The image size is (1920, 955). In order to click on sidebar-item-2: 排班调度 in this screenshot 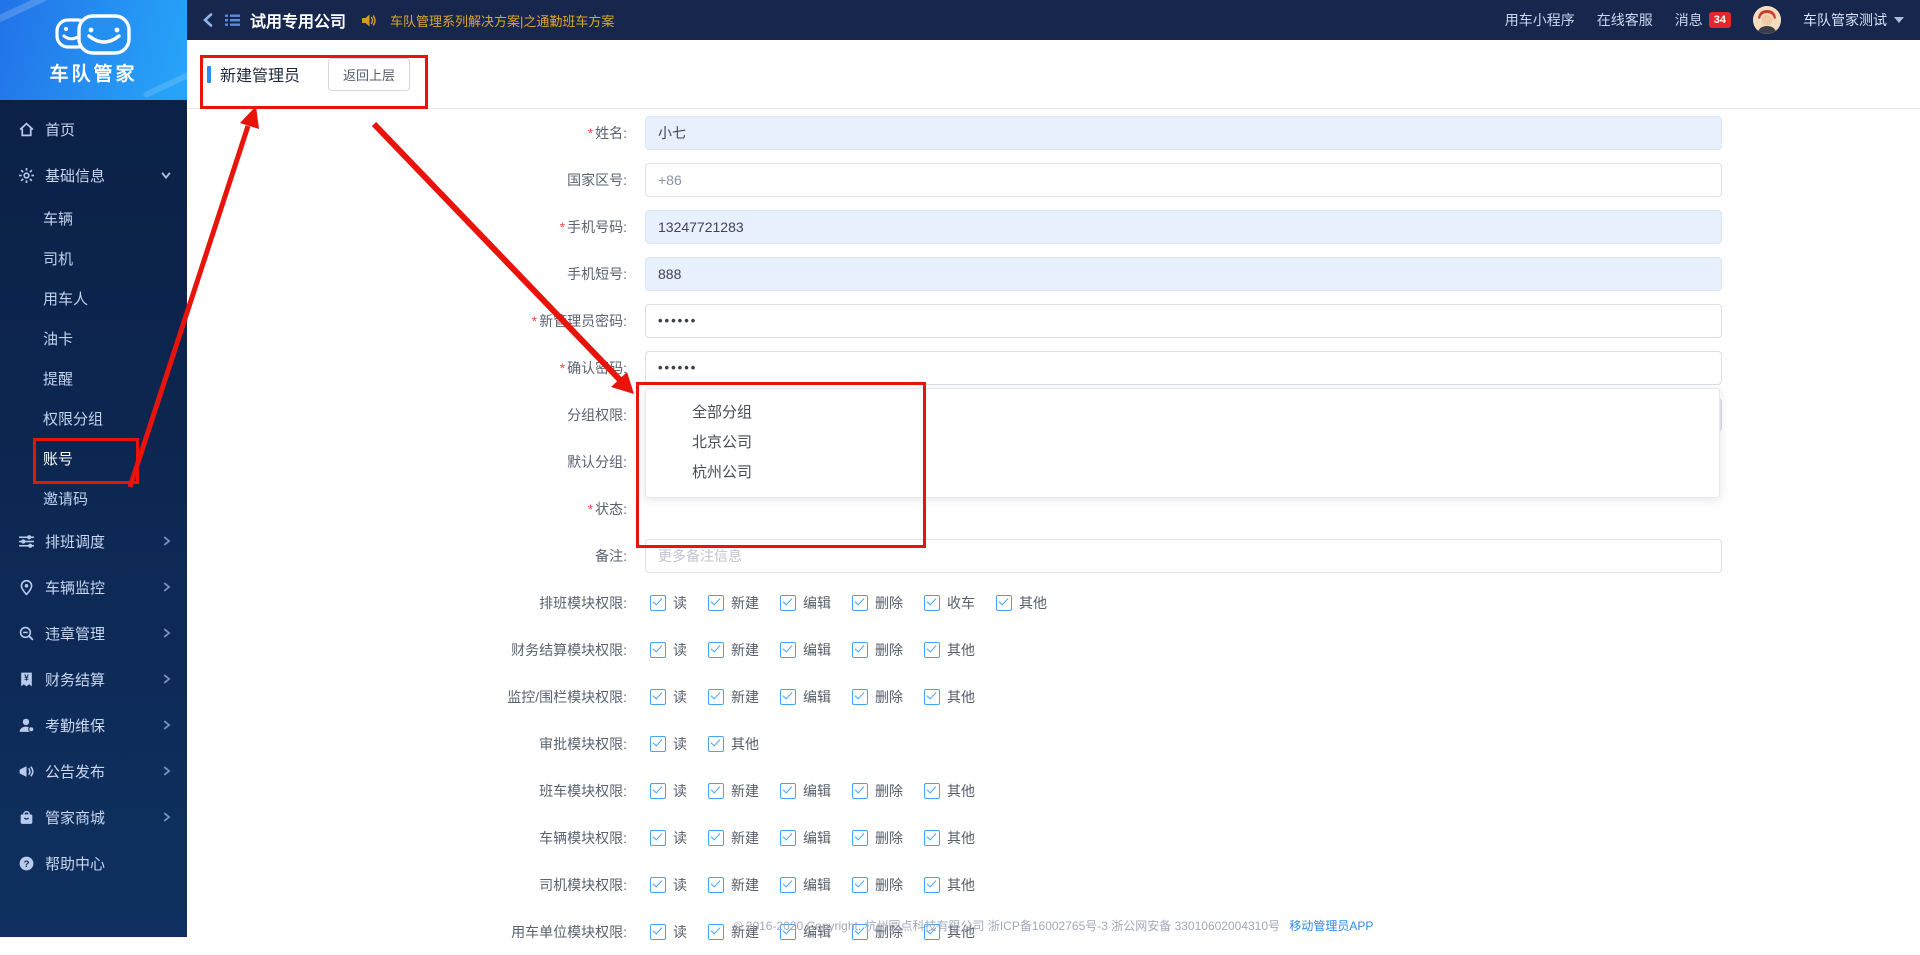, I will do `click(93, 541)`.